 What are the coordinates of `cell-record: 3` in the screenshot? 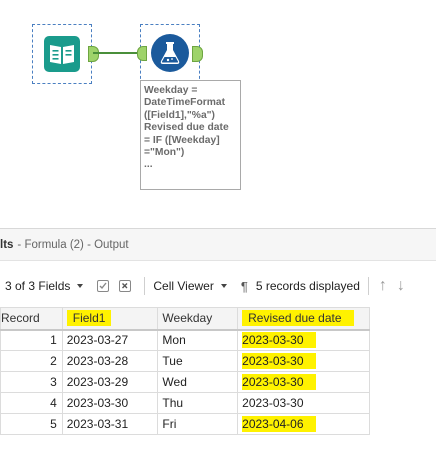 It's located at (31, 382).